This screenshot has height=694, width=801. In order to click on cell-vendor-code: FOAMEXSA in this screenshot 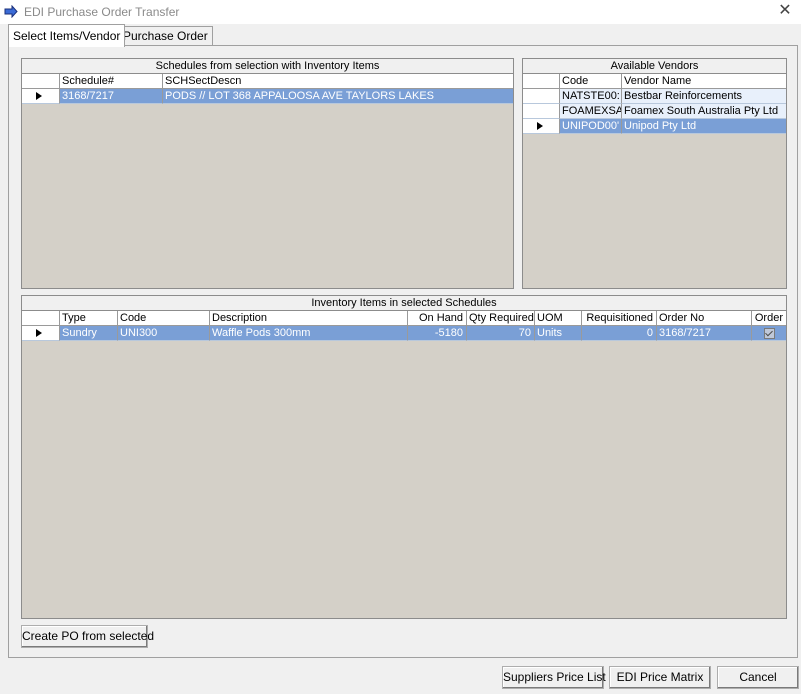, I will do `click(591, 111)`.